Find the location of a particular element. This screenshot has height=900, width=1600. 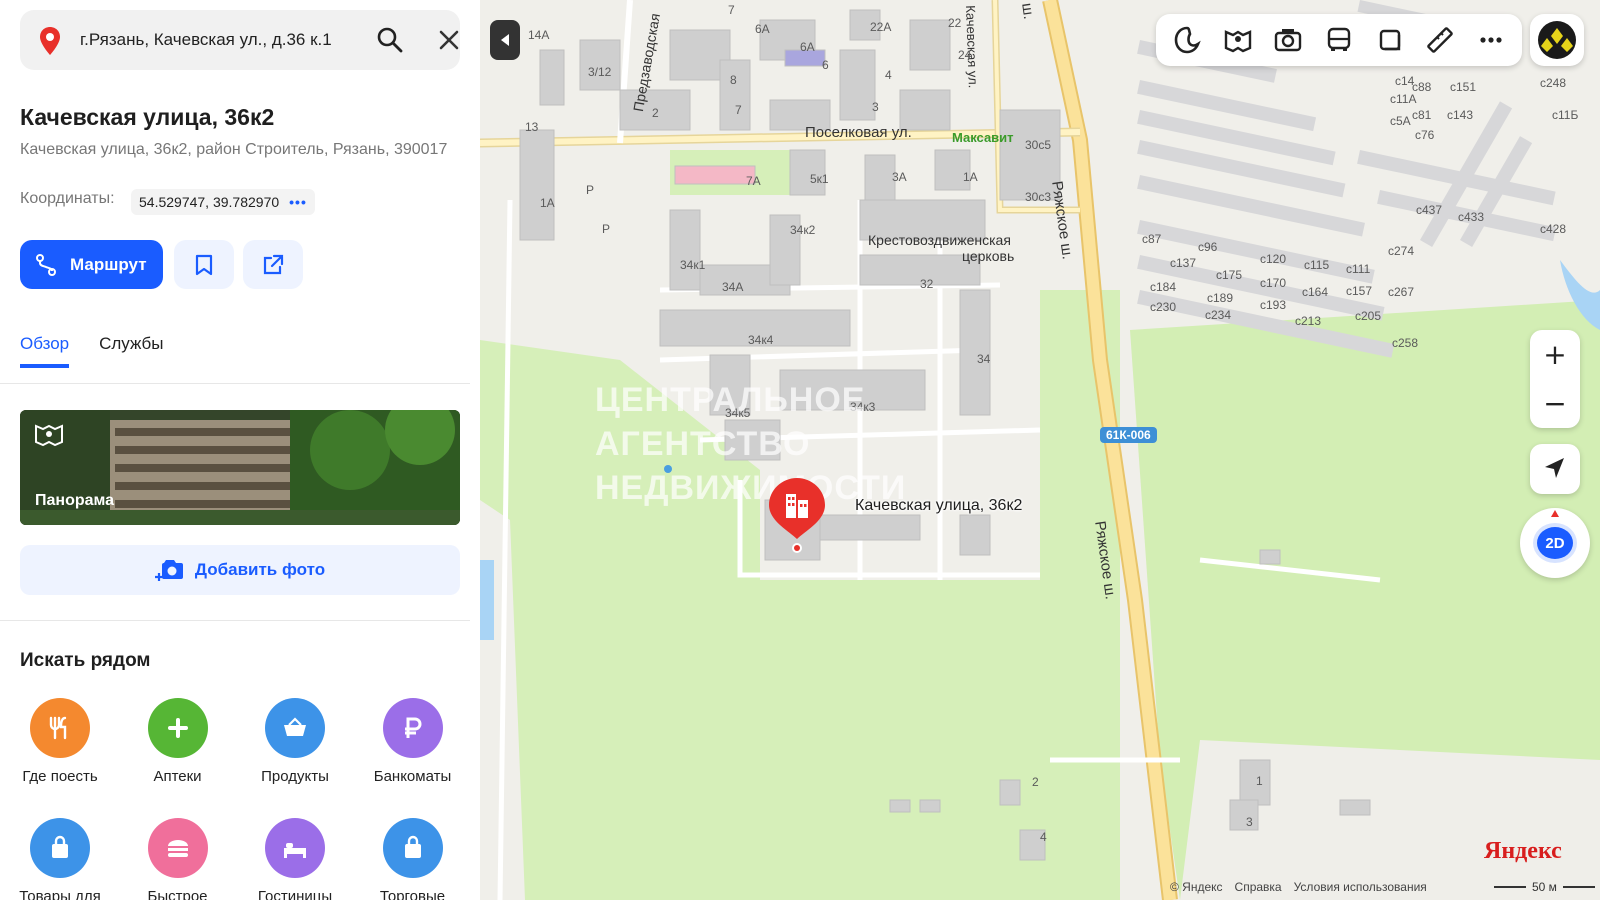

photo-layer-button is located at coordinates (1288, 40).